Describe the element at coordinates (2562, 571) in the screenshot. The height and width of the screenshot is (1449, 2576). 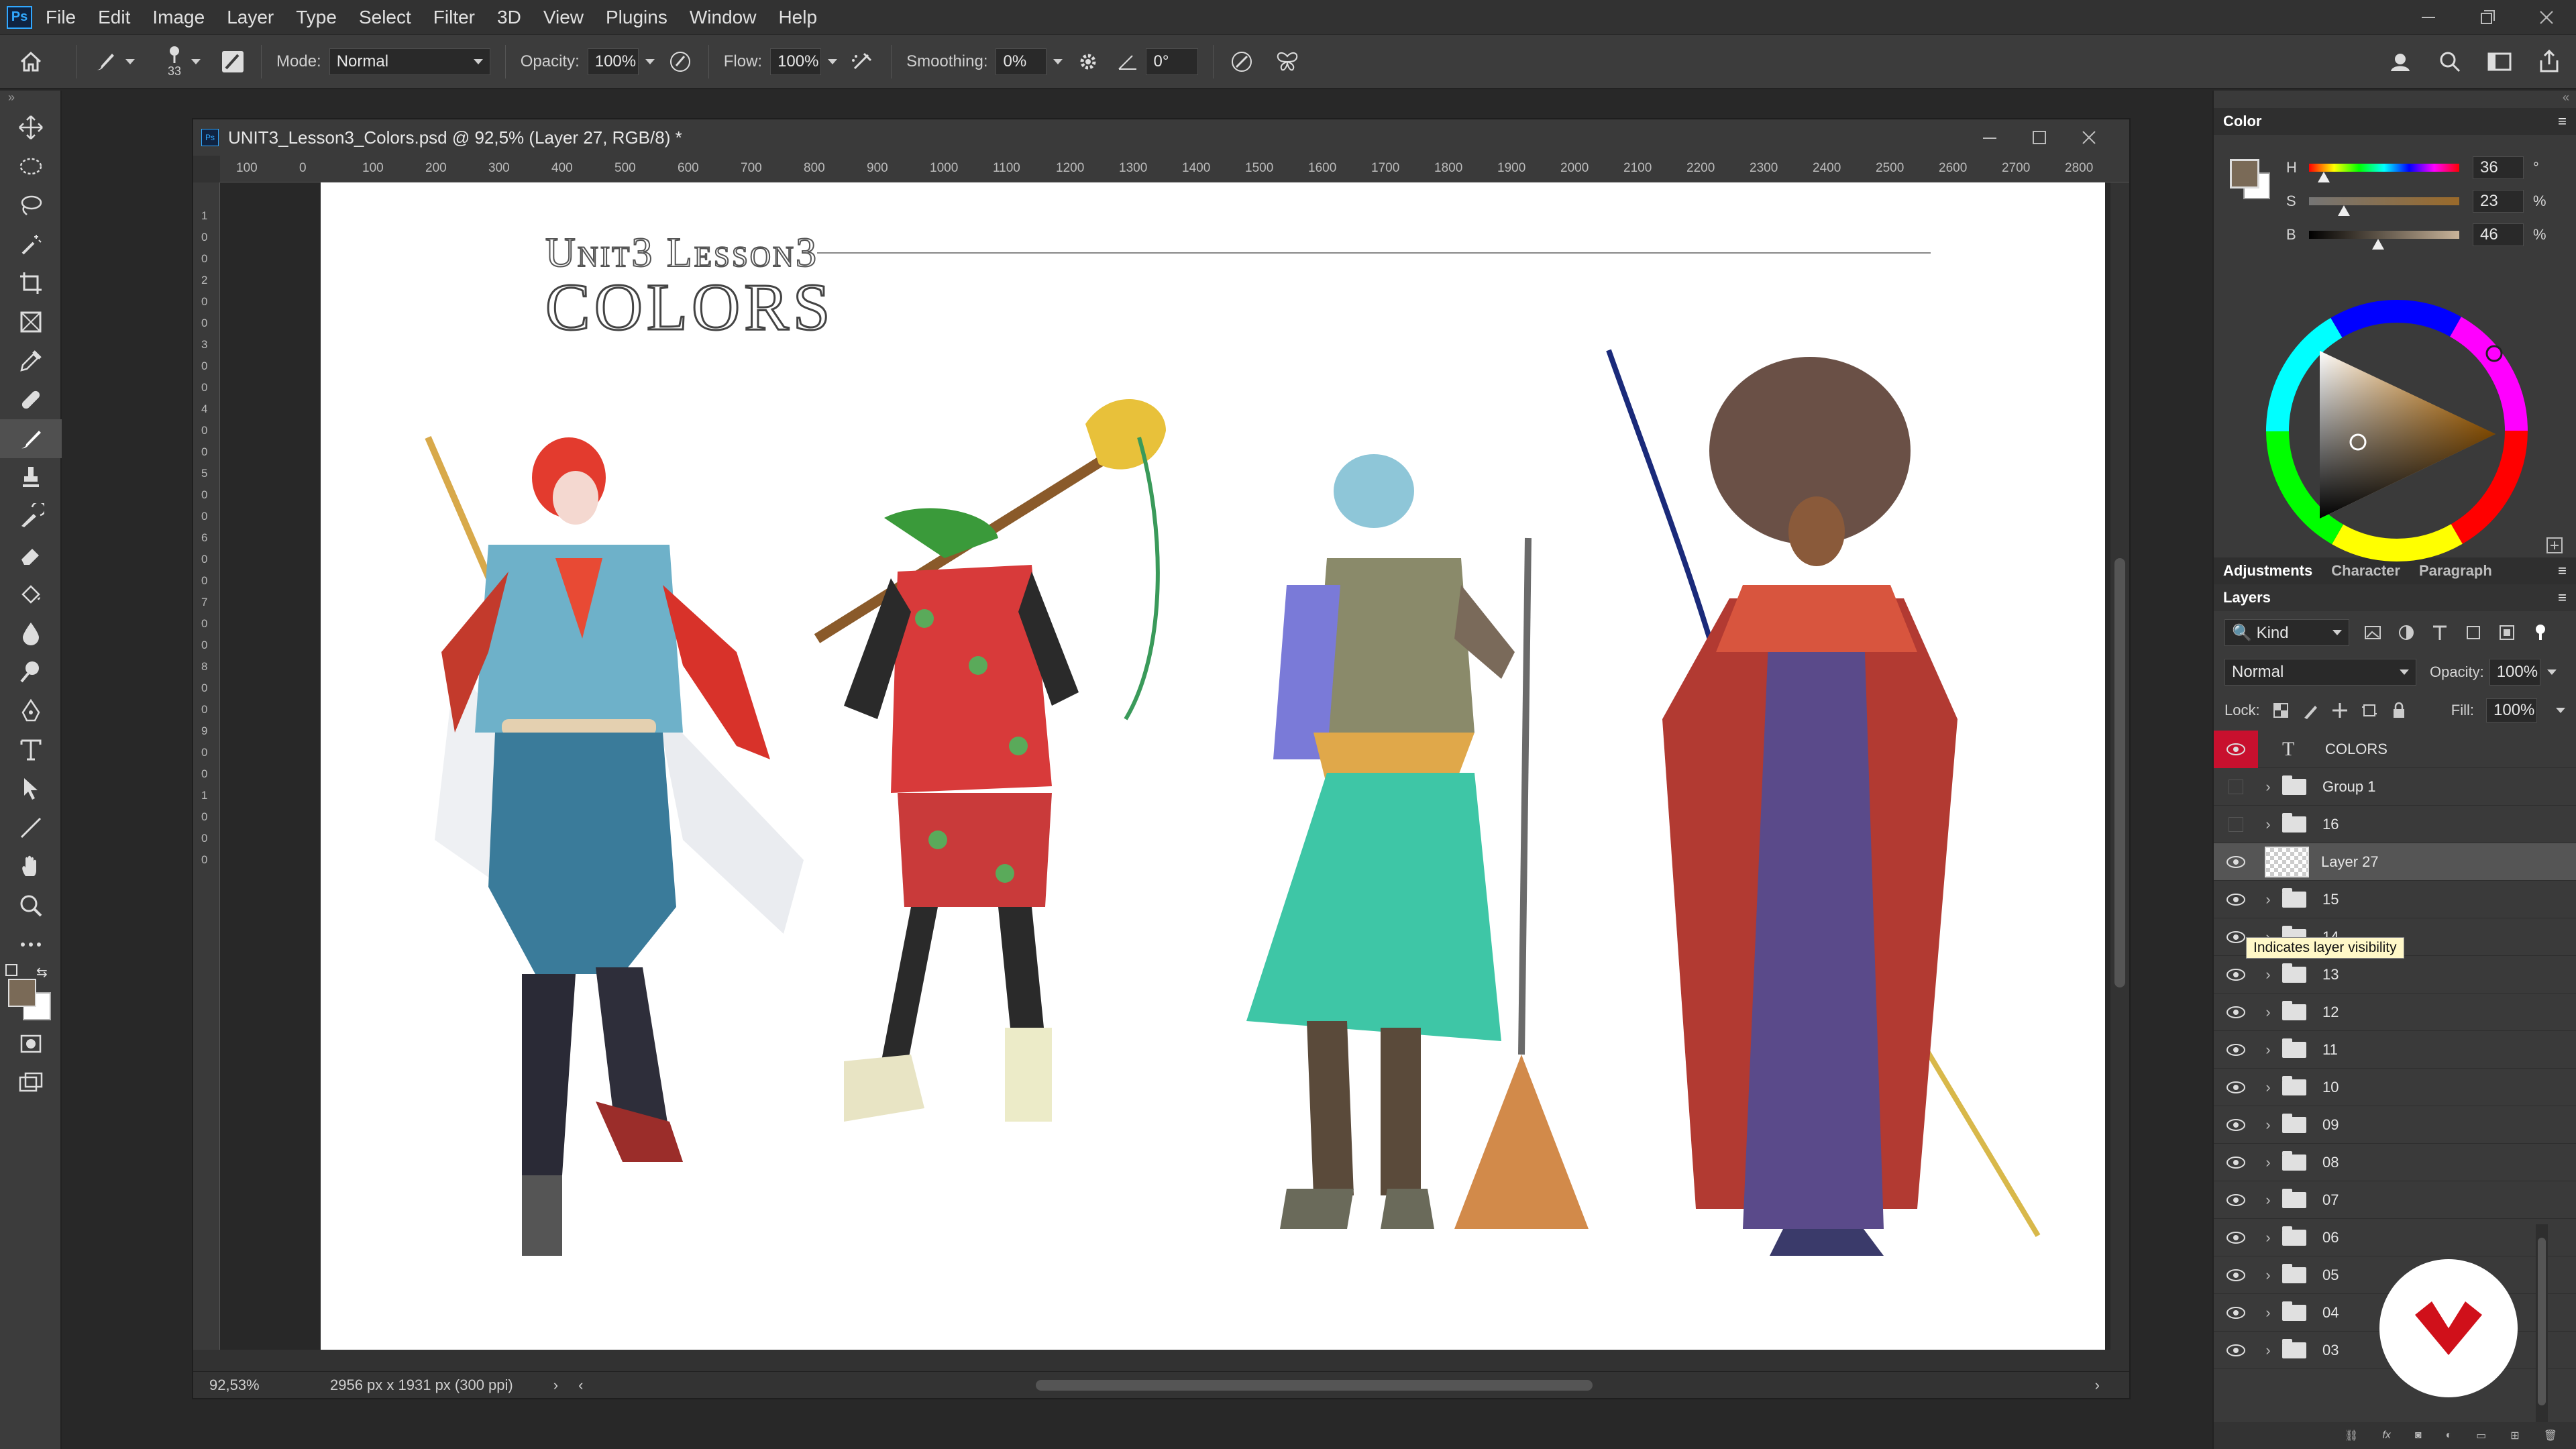
I see `adjust-panel-menu-icon: ≡` at that location.